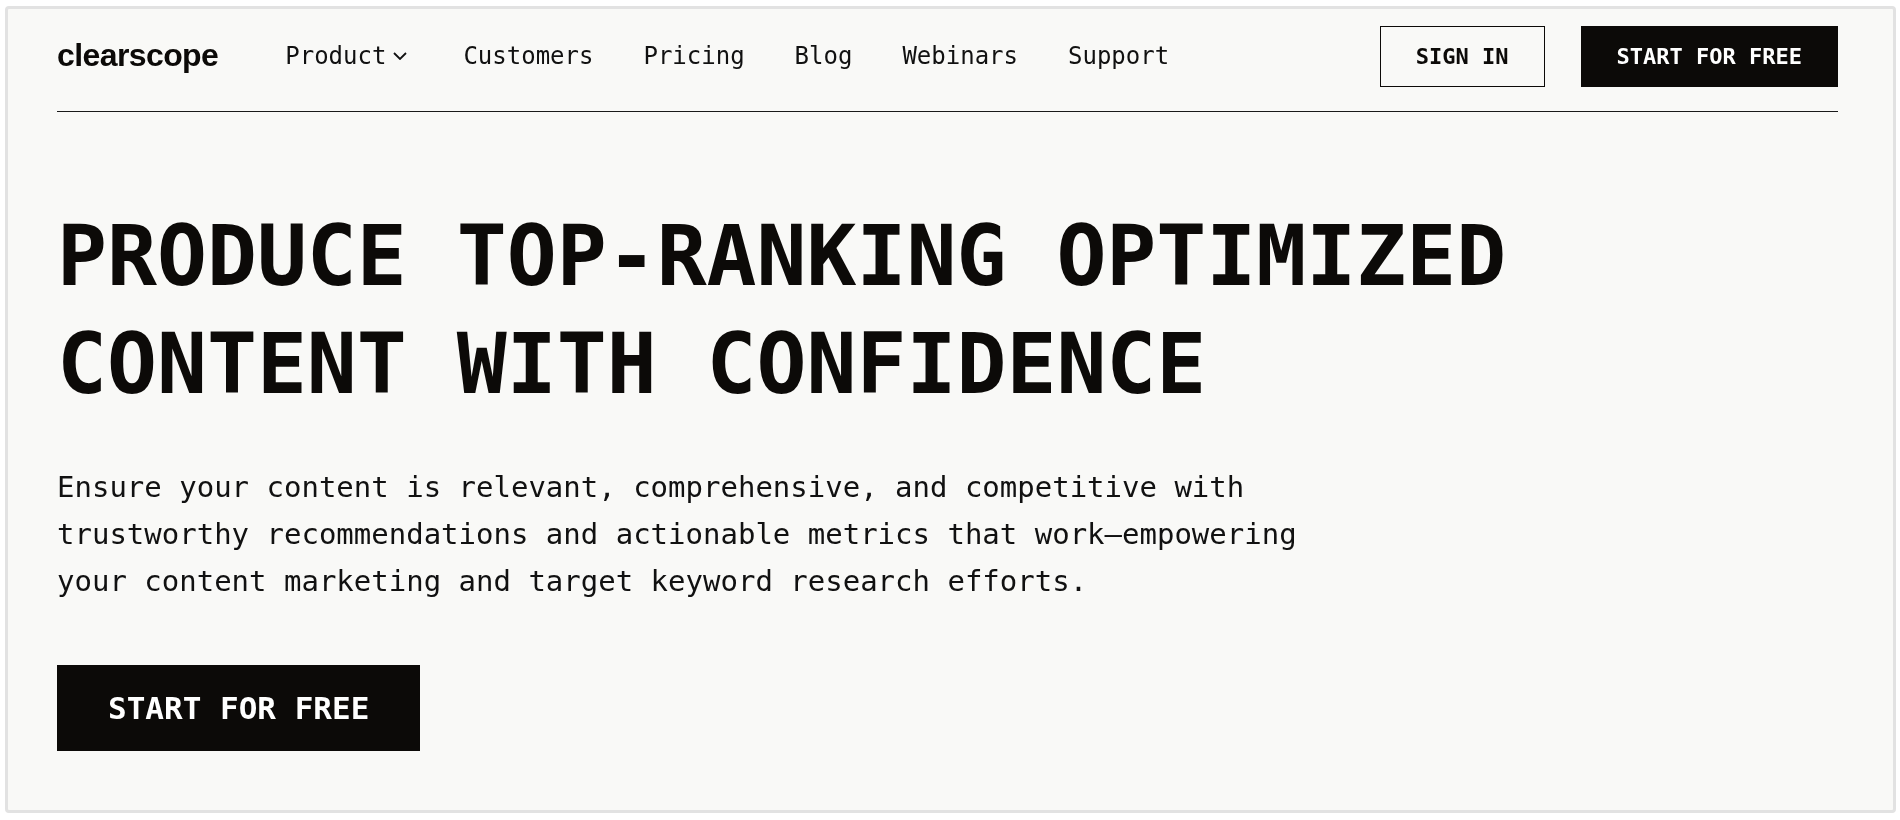  I want to click on nav-link: Blog, so click(823, 56).